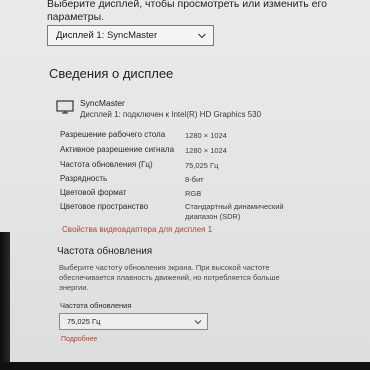  I want to click on property-value-color-space: Стандартный динамический диапазон (SDR), so click(234, 212).